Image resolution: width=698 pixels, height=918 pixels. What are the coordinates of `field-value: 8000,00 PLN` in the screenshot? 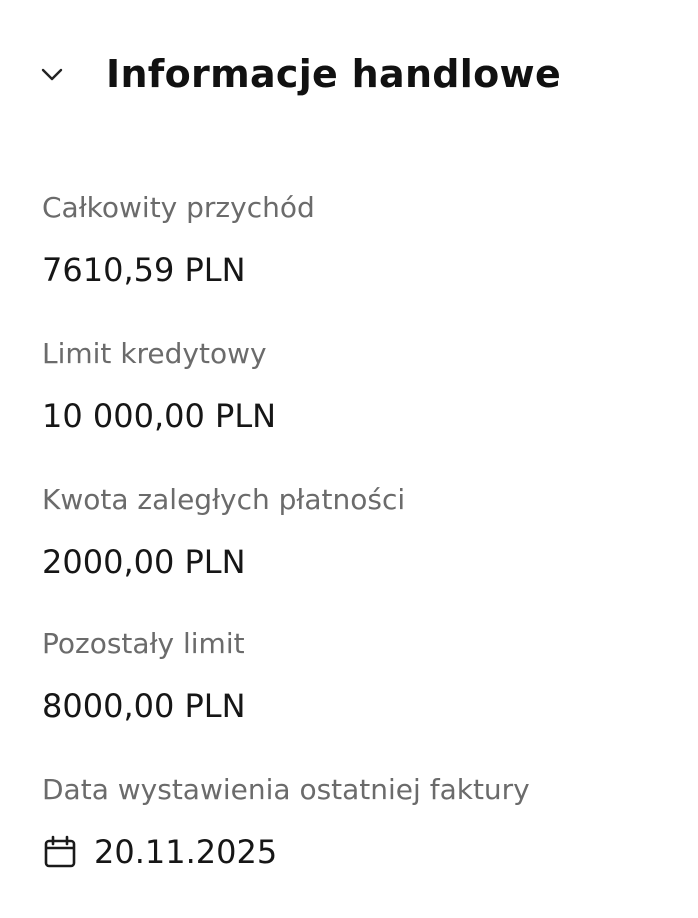 It's located at (144, 706).